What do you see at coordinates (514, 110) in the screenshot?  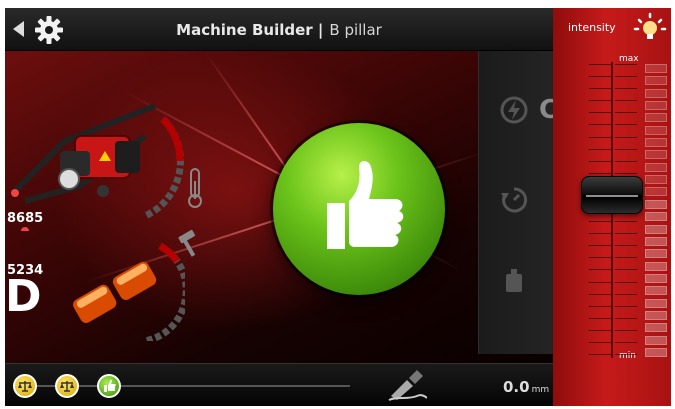 I see `lightning-icon` at bounding box center [514, 110].